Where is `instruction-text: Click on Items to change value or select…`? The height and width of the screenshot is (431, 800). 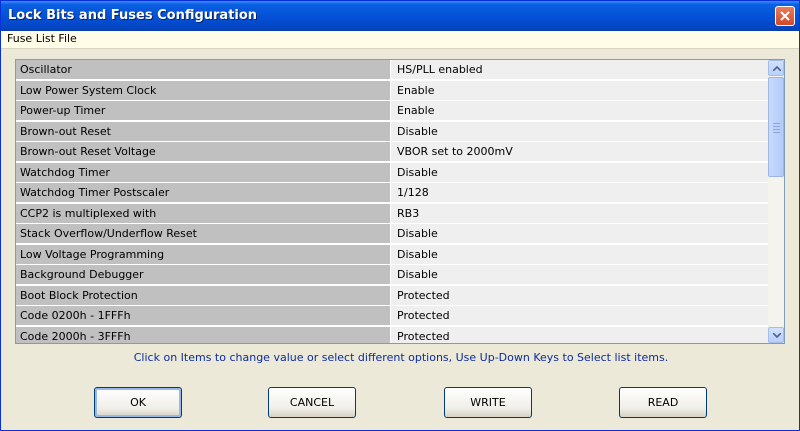 instruction-text: Click on Items to change value or select… is located at coordinates (401, 357).